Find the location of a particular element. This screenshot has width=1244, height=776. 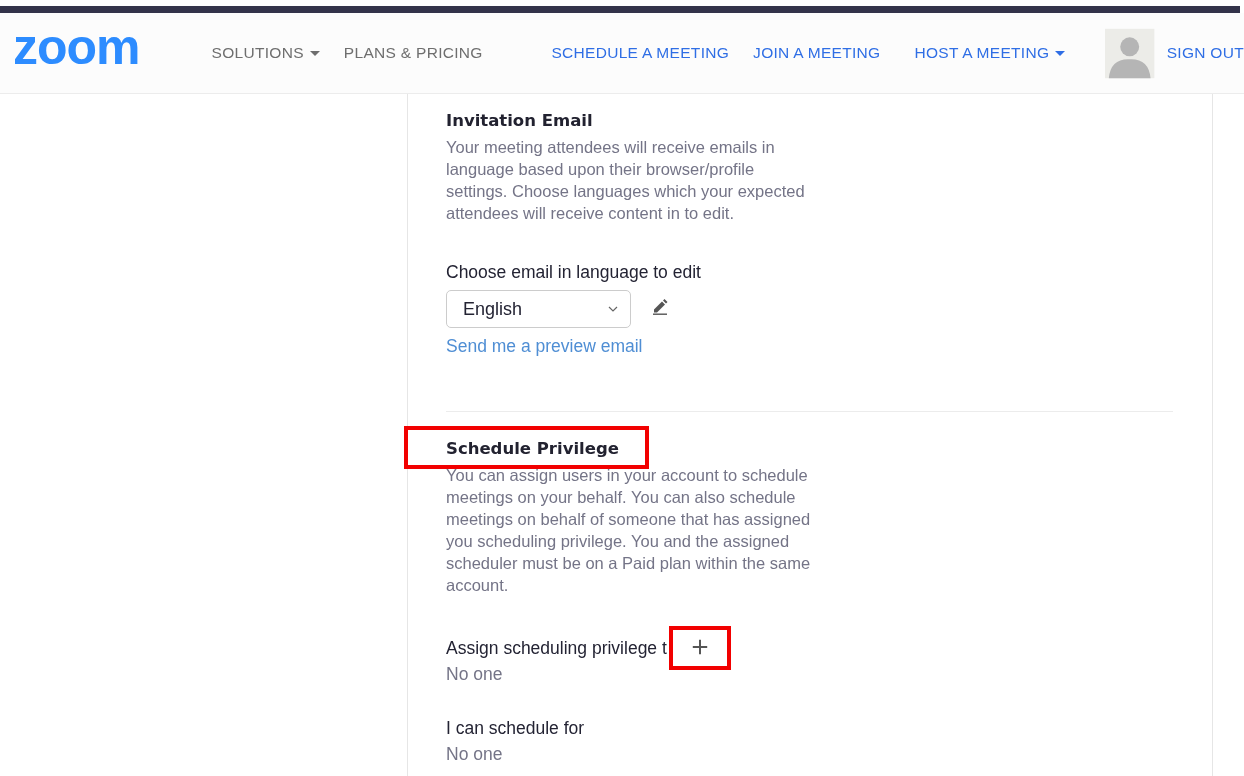

field-label: Choose email in language to edit is located at coordinates (574, 272).